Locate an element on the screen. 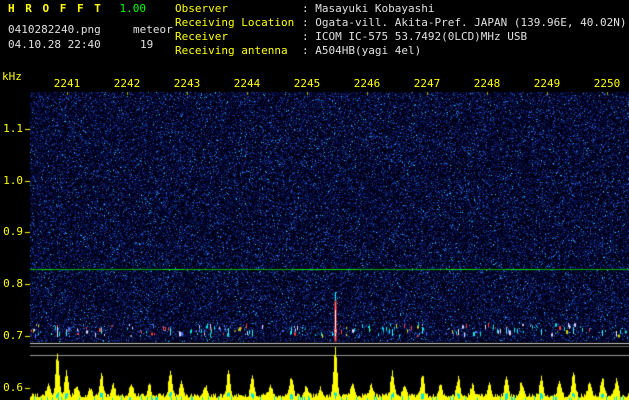  info-value: : ICOM IC-575 53.7492(0LCD)MHz USB is located at coordinates (415, 36).